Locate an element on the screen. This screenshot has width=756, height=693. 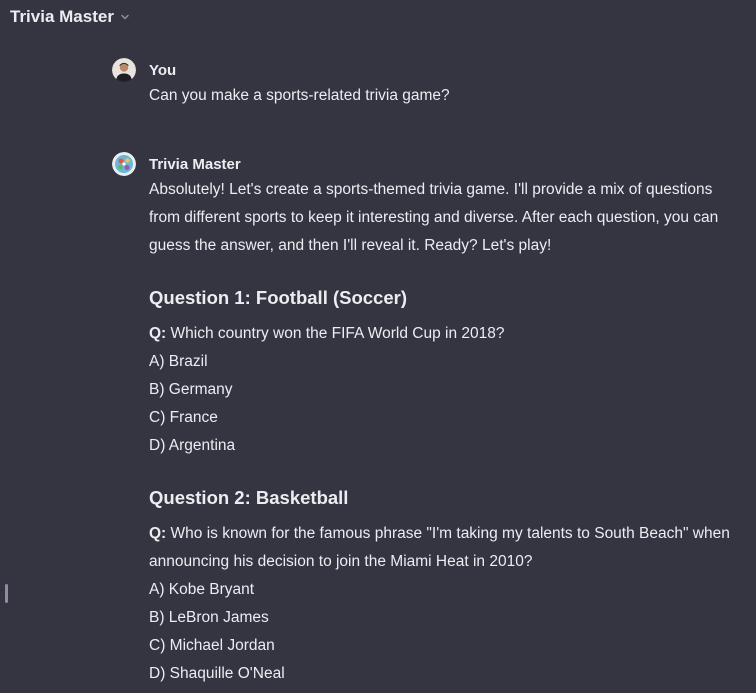
answer-option: C) Michael Jordan is located at coordinates (212, 645).